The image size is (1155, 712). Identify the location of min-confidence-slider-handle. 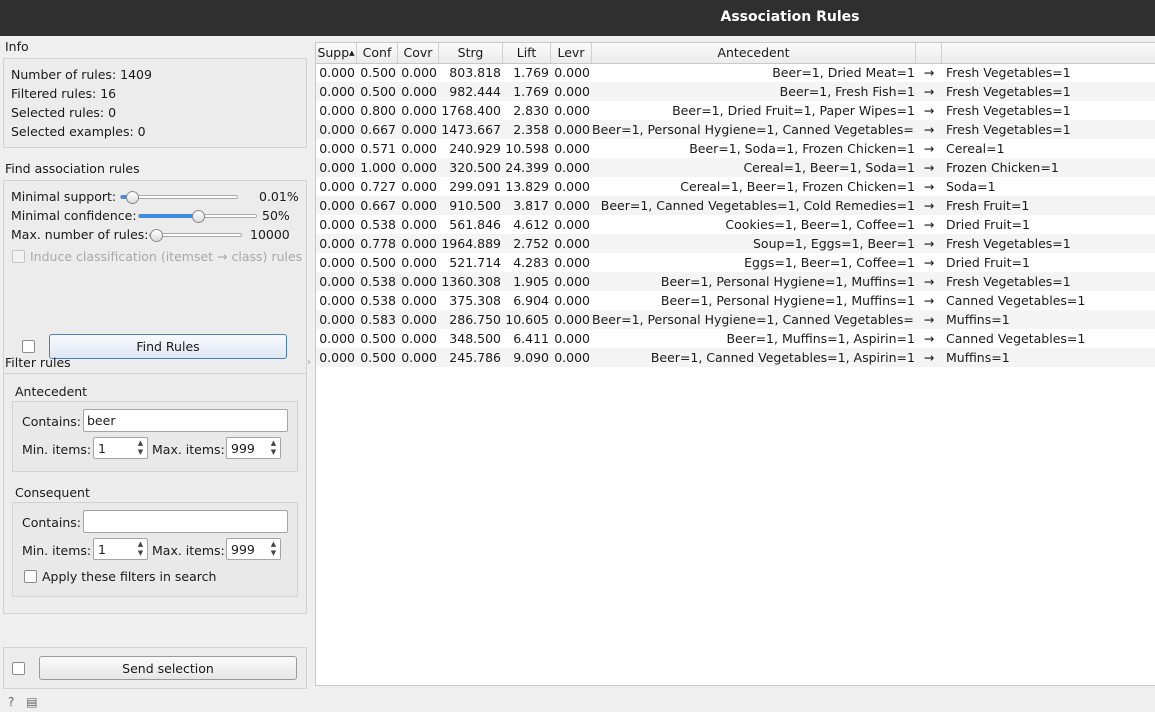
(198, 216).